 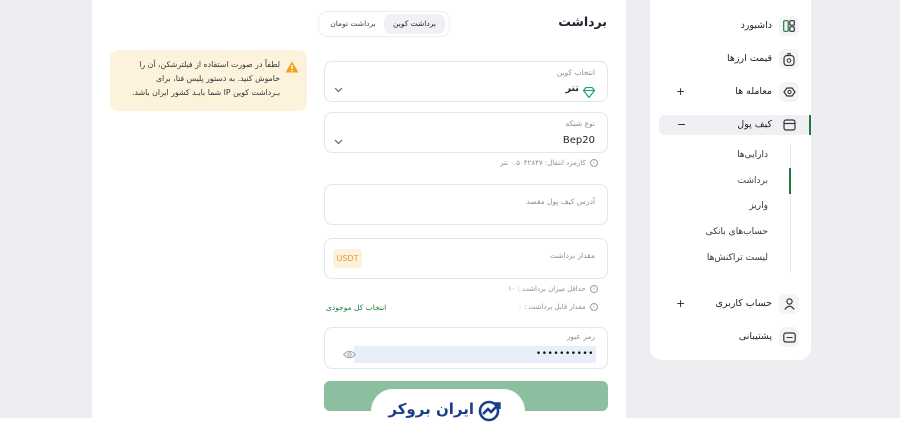 I want to click on amount-placeholder: مقدار برداشت, so click(x=572, y=255).